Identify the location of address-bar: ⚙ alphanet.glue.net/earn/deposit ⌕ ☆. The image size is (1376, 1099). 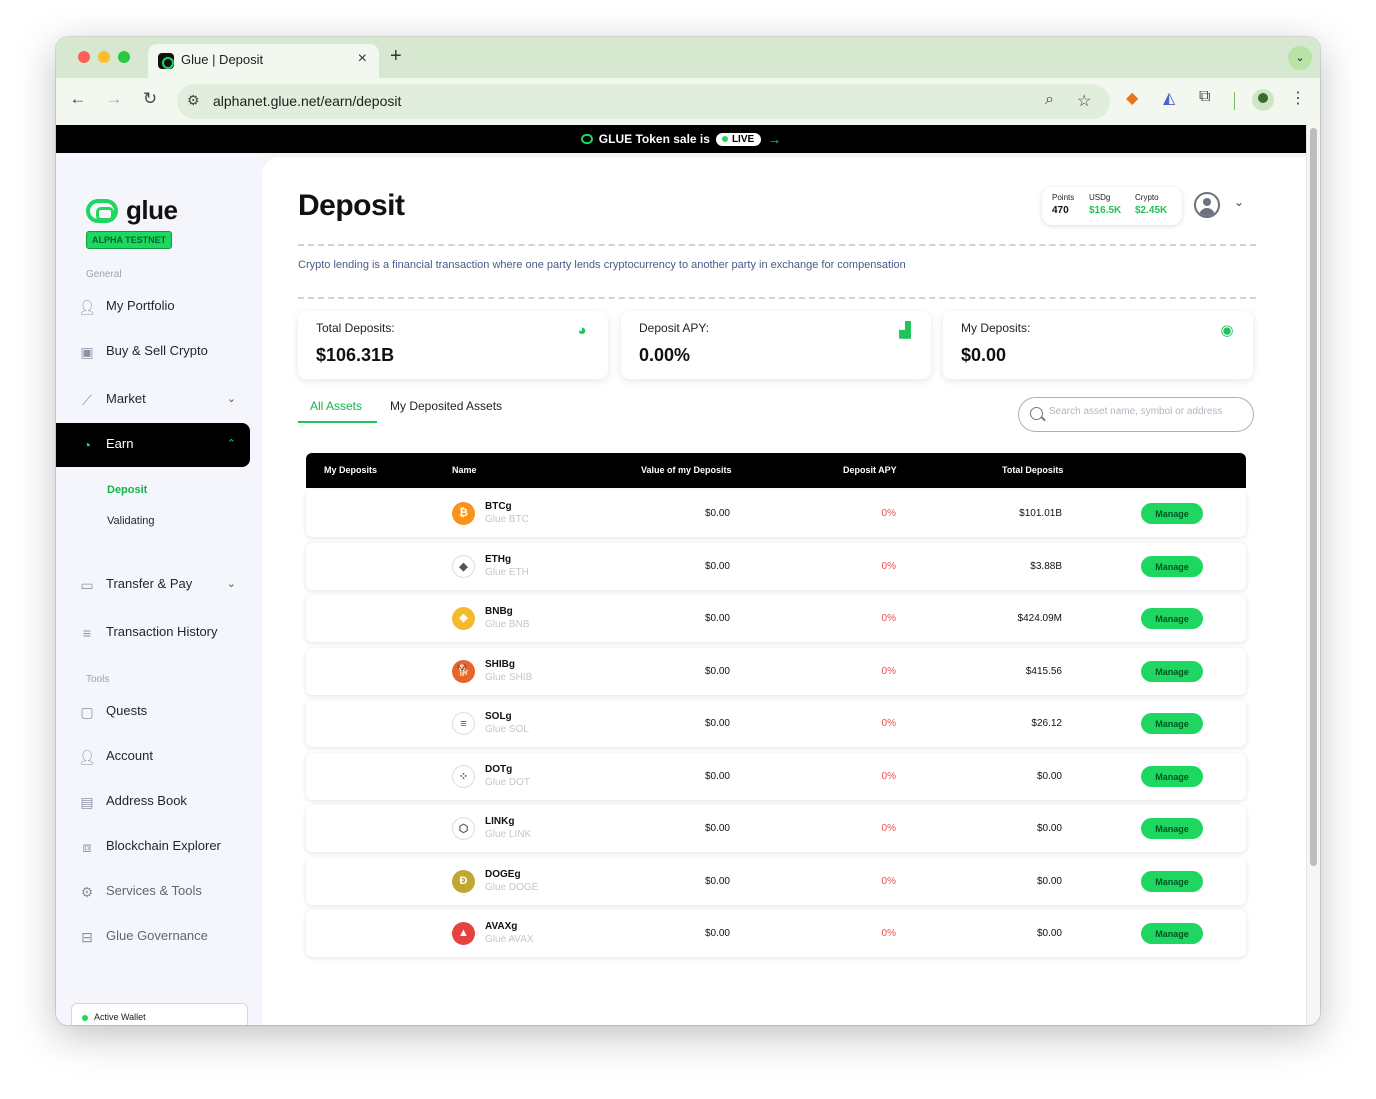
(643, 101).